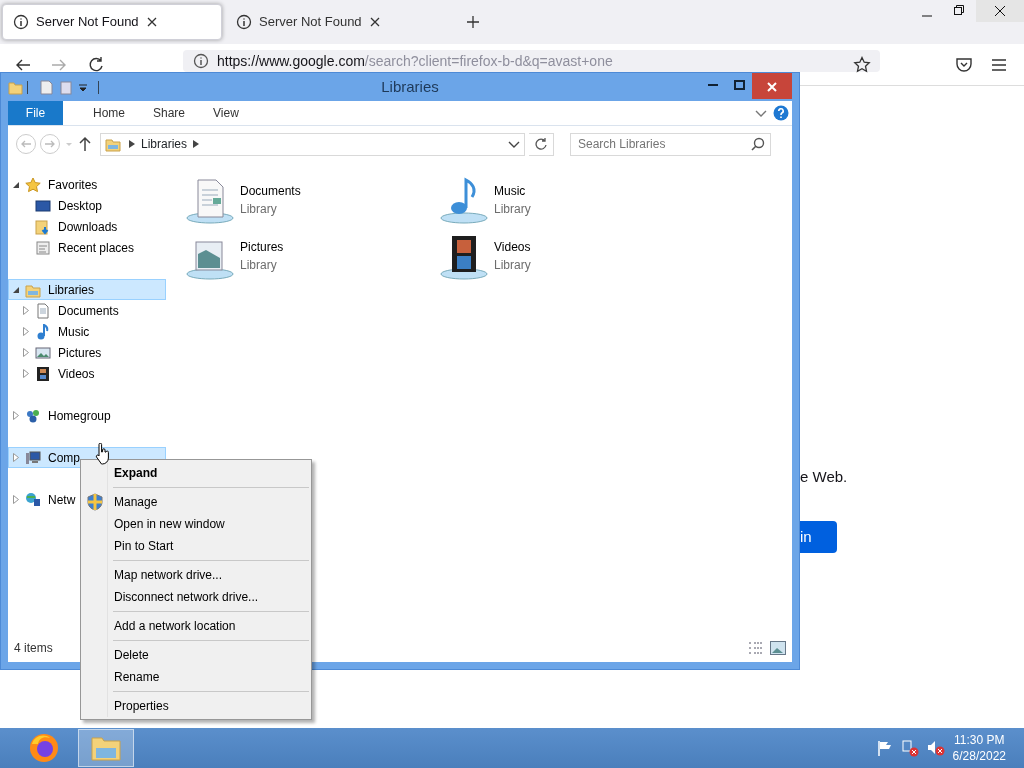 The image size is (1024, 768). Describe the element at coordinates (964, 65) in the screenshot. I see `pocket-icon` at that location.